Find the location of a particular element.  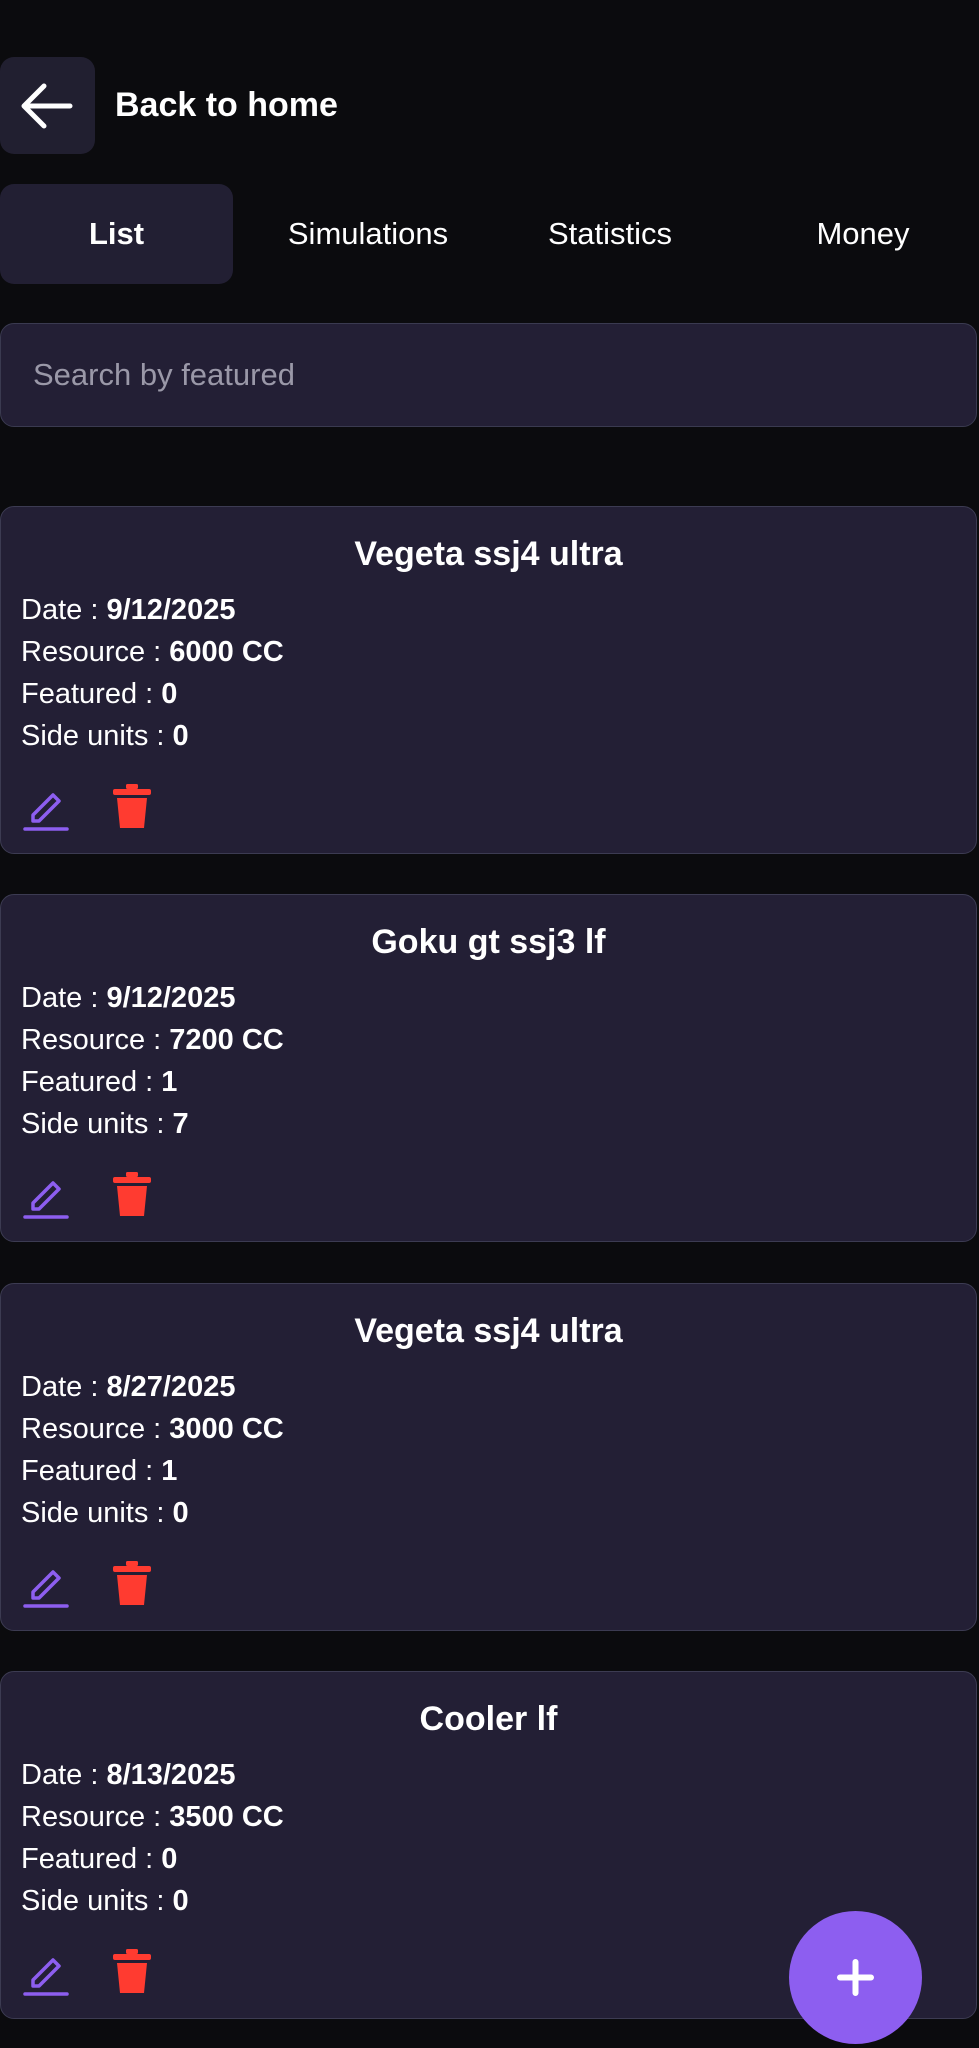

arrow-left-icon is located at coordinates (47, 106).